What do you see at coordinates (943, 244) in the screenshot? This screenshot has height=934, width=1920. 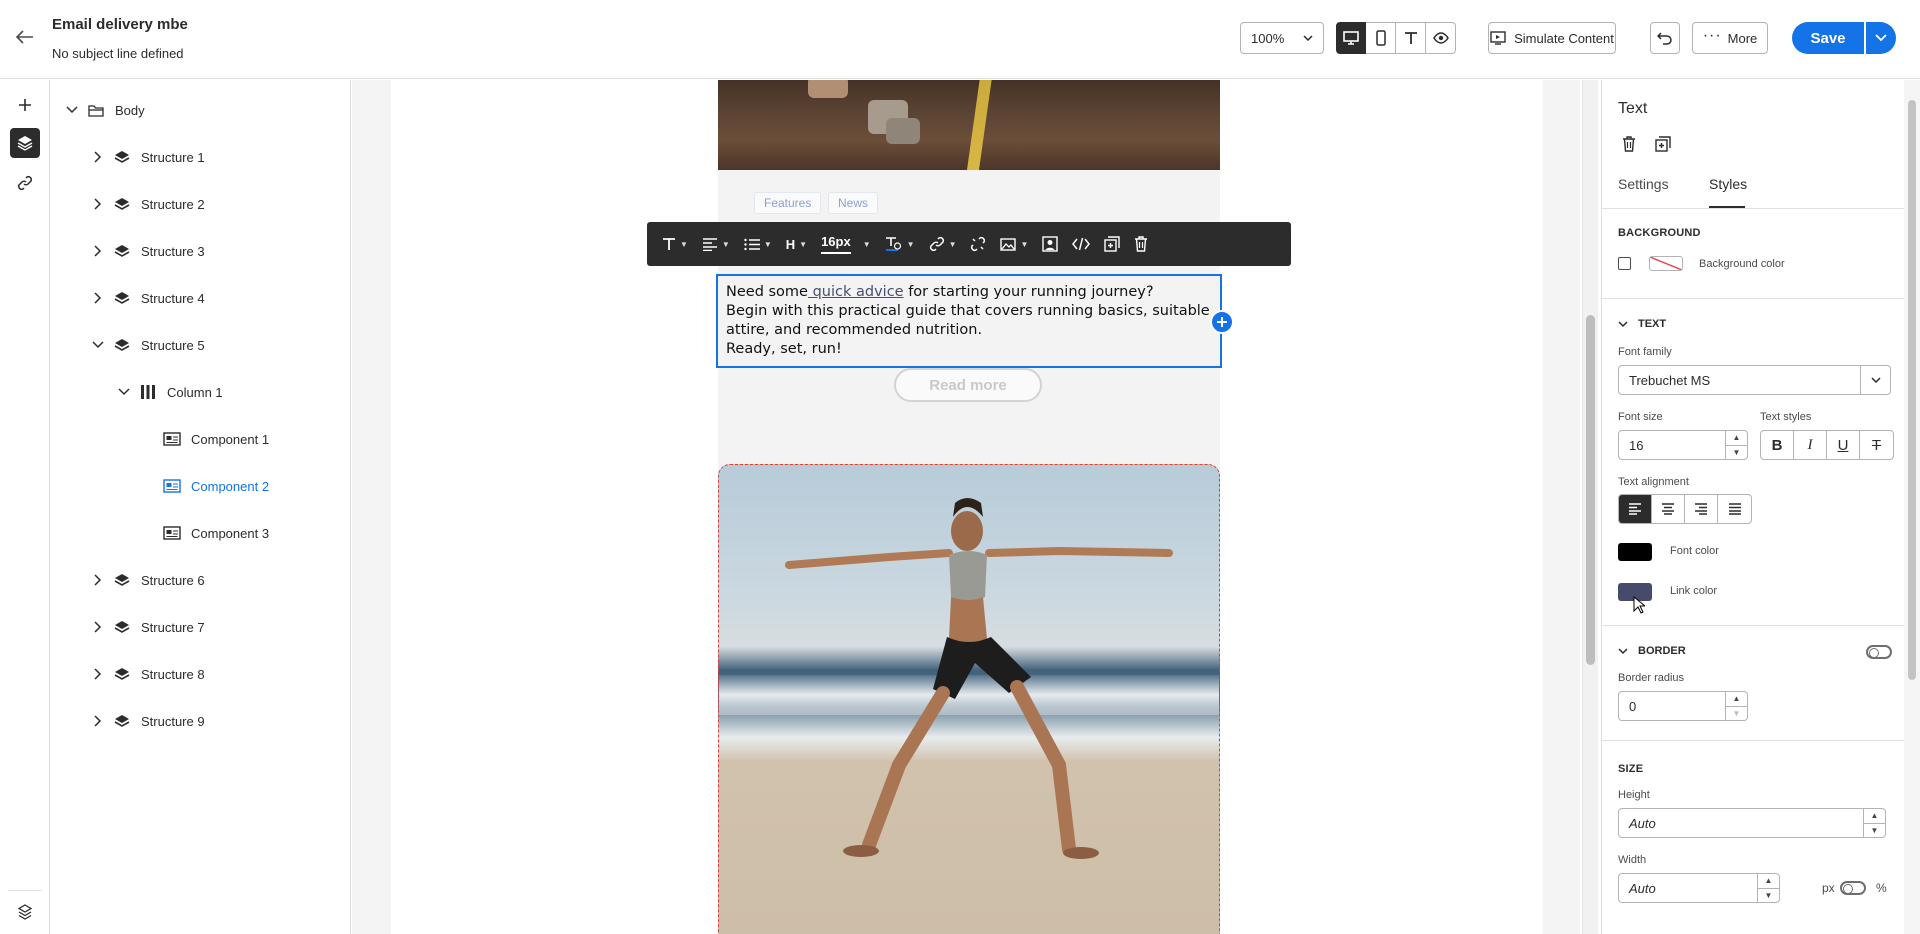 I see `link-button: ▼` at bounding box center [943, 244].